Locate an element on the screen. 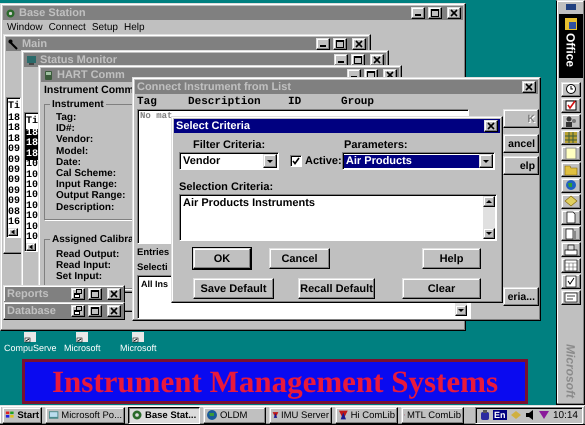 The height and width of the screenshot is (425, 585). start-button: Start is located at coordinates (22, 415).